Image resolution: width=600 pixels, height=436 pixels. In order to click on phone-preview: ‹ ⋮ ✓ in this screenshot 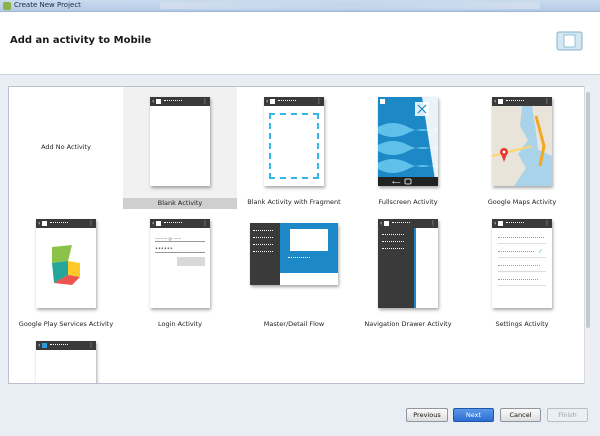, I will do `click(522, 263)`.